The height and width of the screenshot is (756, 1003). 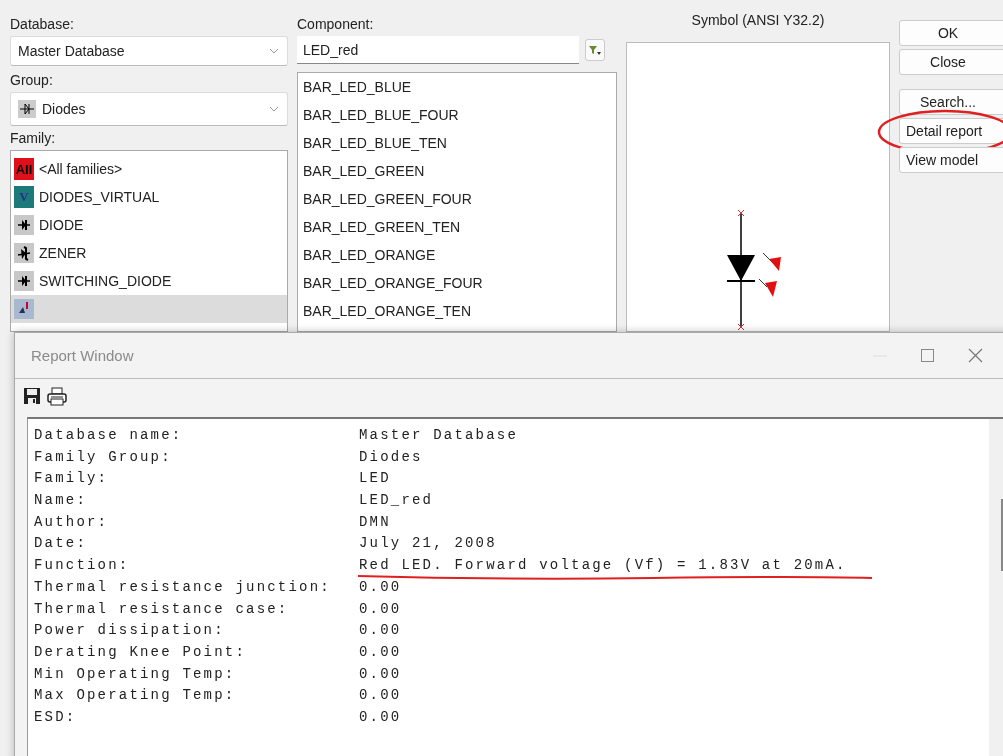 What do you see at coordinates (72, 522) in the screenshot?
I see `report-label: Author:` at bounding box center [72, 522].